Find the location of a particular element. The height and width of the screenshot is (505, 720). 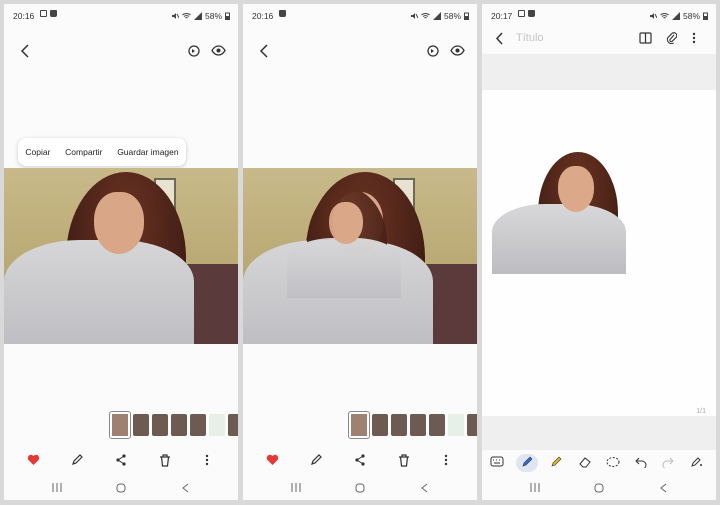

dragged-cutout-preview is located at coordinates (344, 243).